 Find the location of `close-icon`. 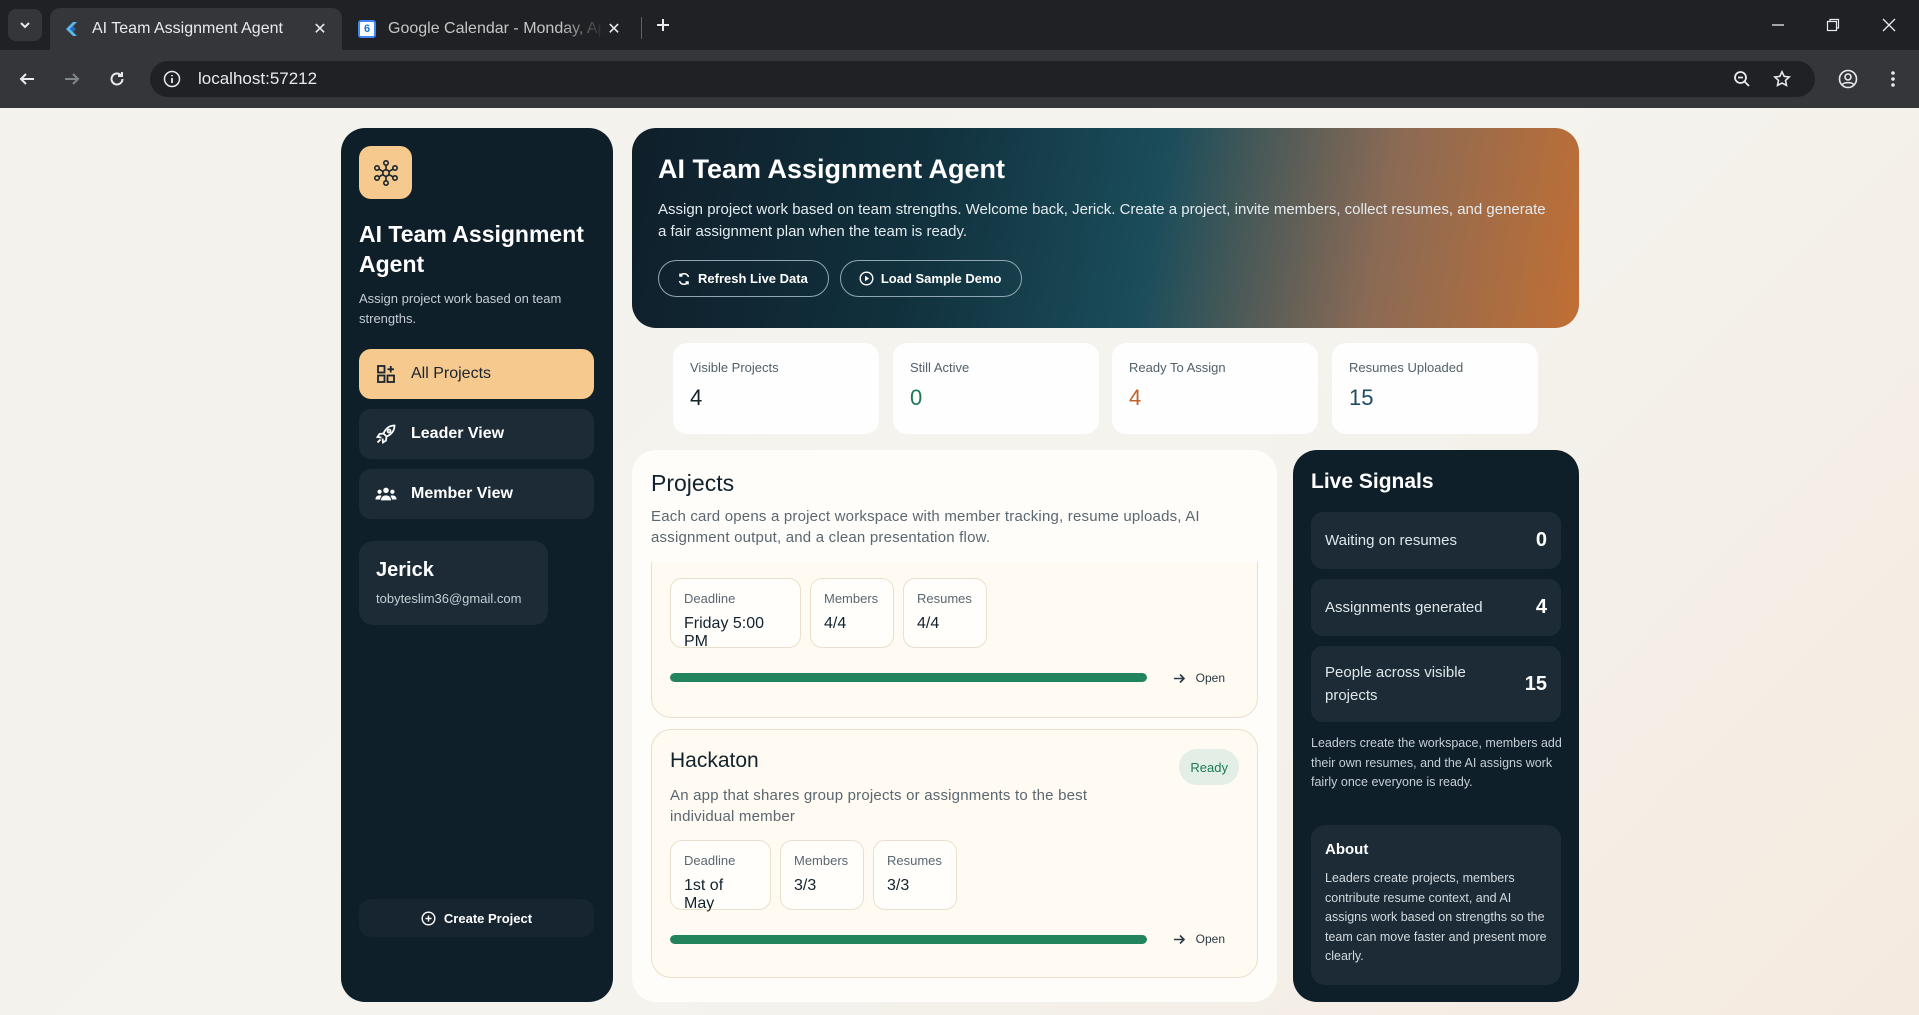

close-icon is located at coordinates (1889, 25).